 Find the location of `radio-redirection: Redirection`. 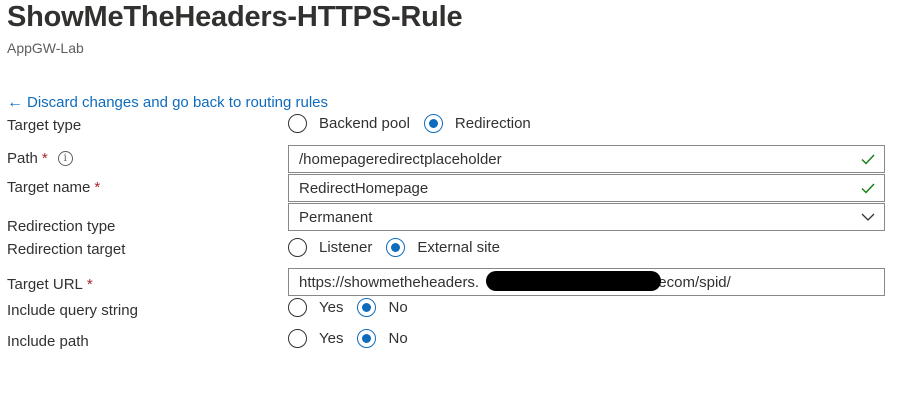

radio-redirection: Redirection is located at coordinates (477, 123).